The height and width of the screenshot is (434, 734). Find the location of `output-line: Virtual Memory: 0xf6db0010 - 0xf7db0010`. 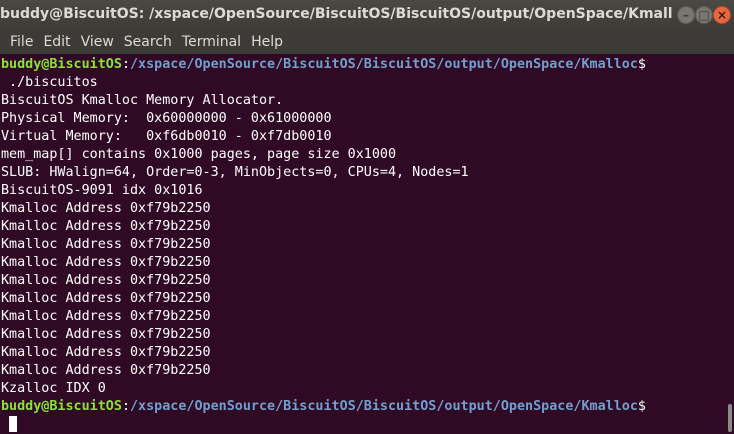

output-line: Virtual Memory: 0xf6db0010 - 0xf7db0010 is located at coordinates (166, 136).